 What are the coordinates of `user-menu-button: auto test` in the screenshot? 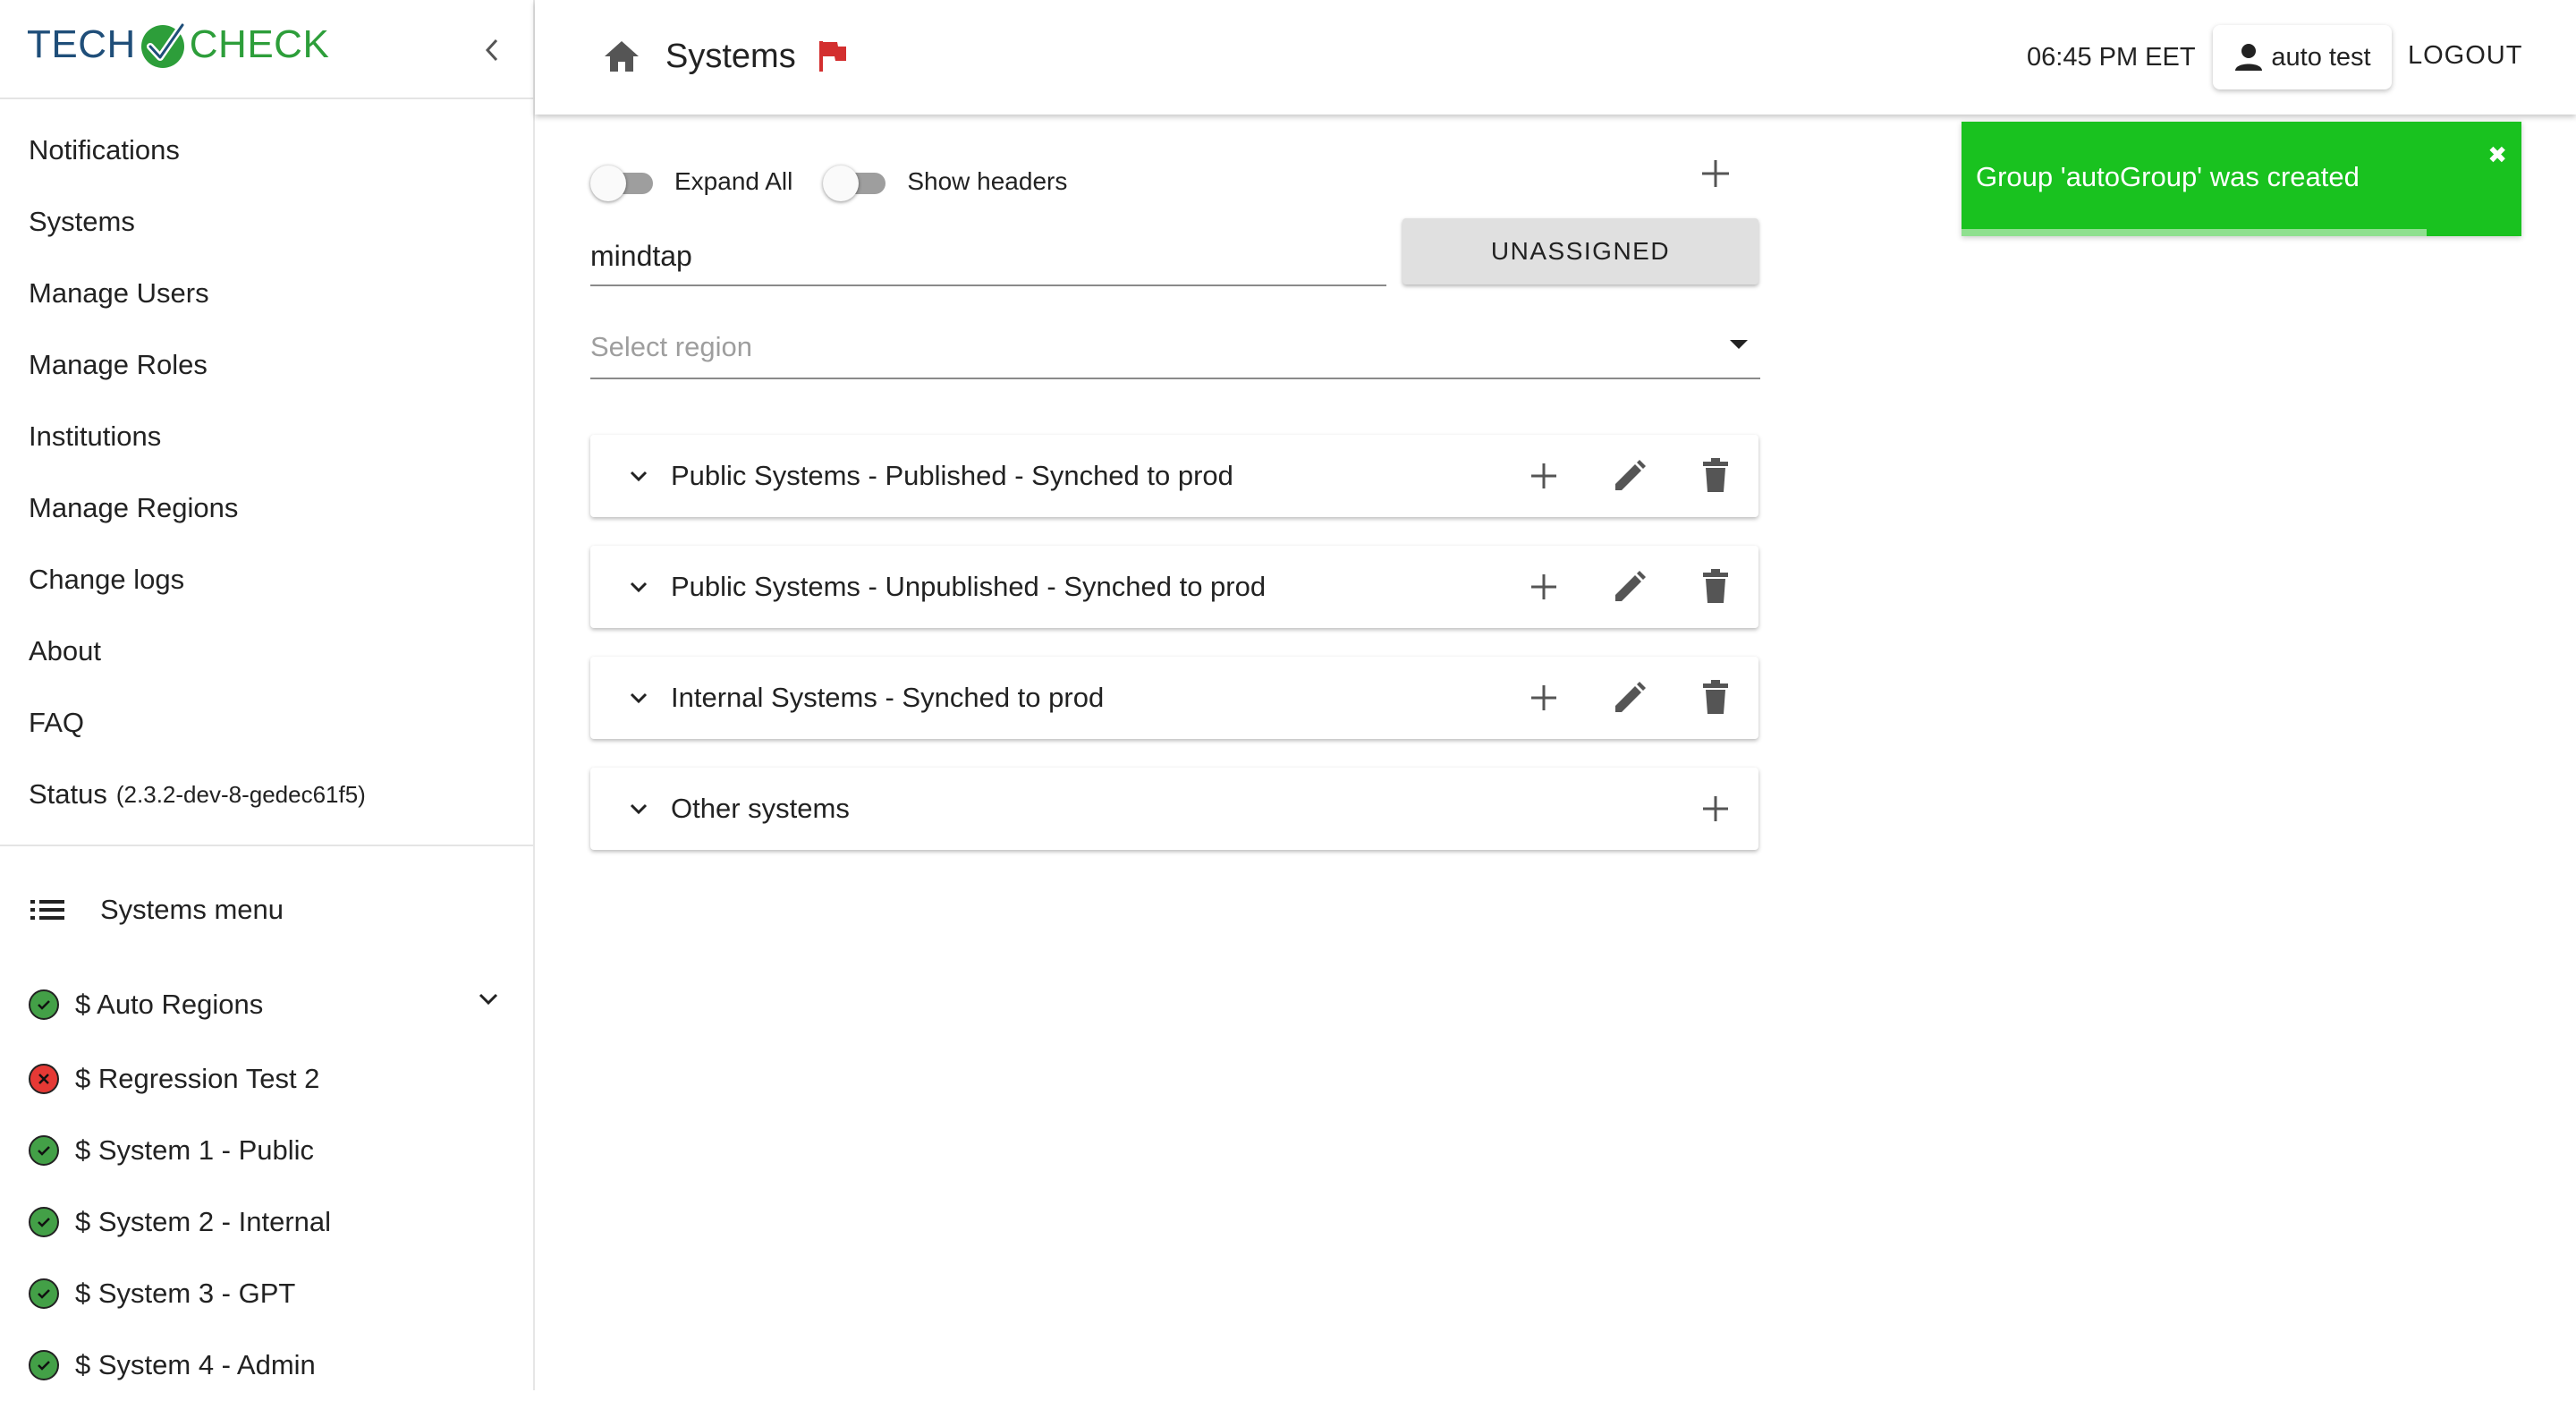 It's located at (2302, 57).